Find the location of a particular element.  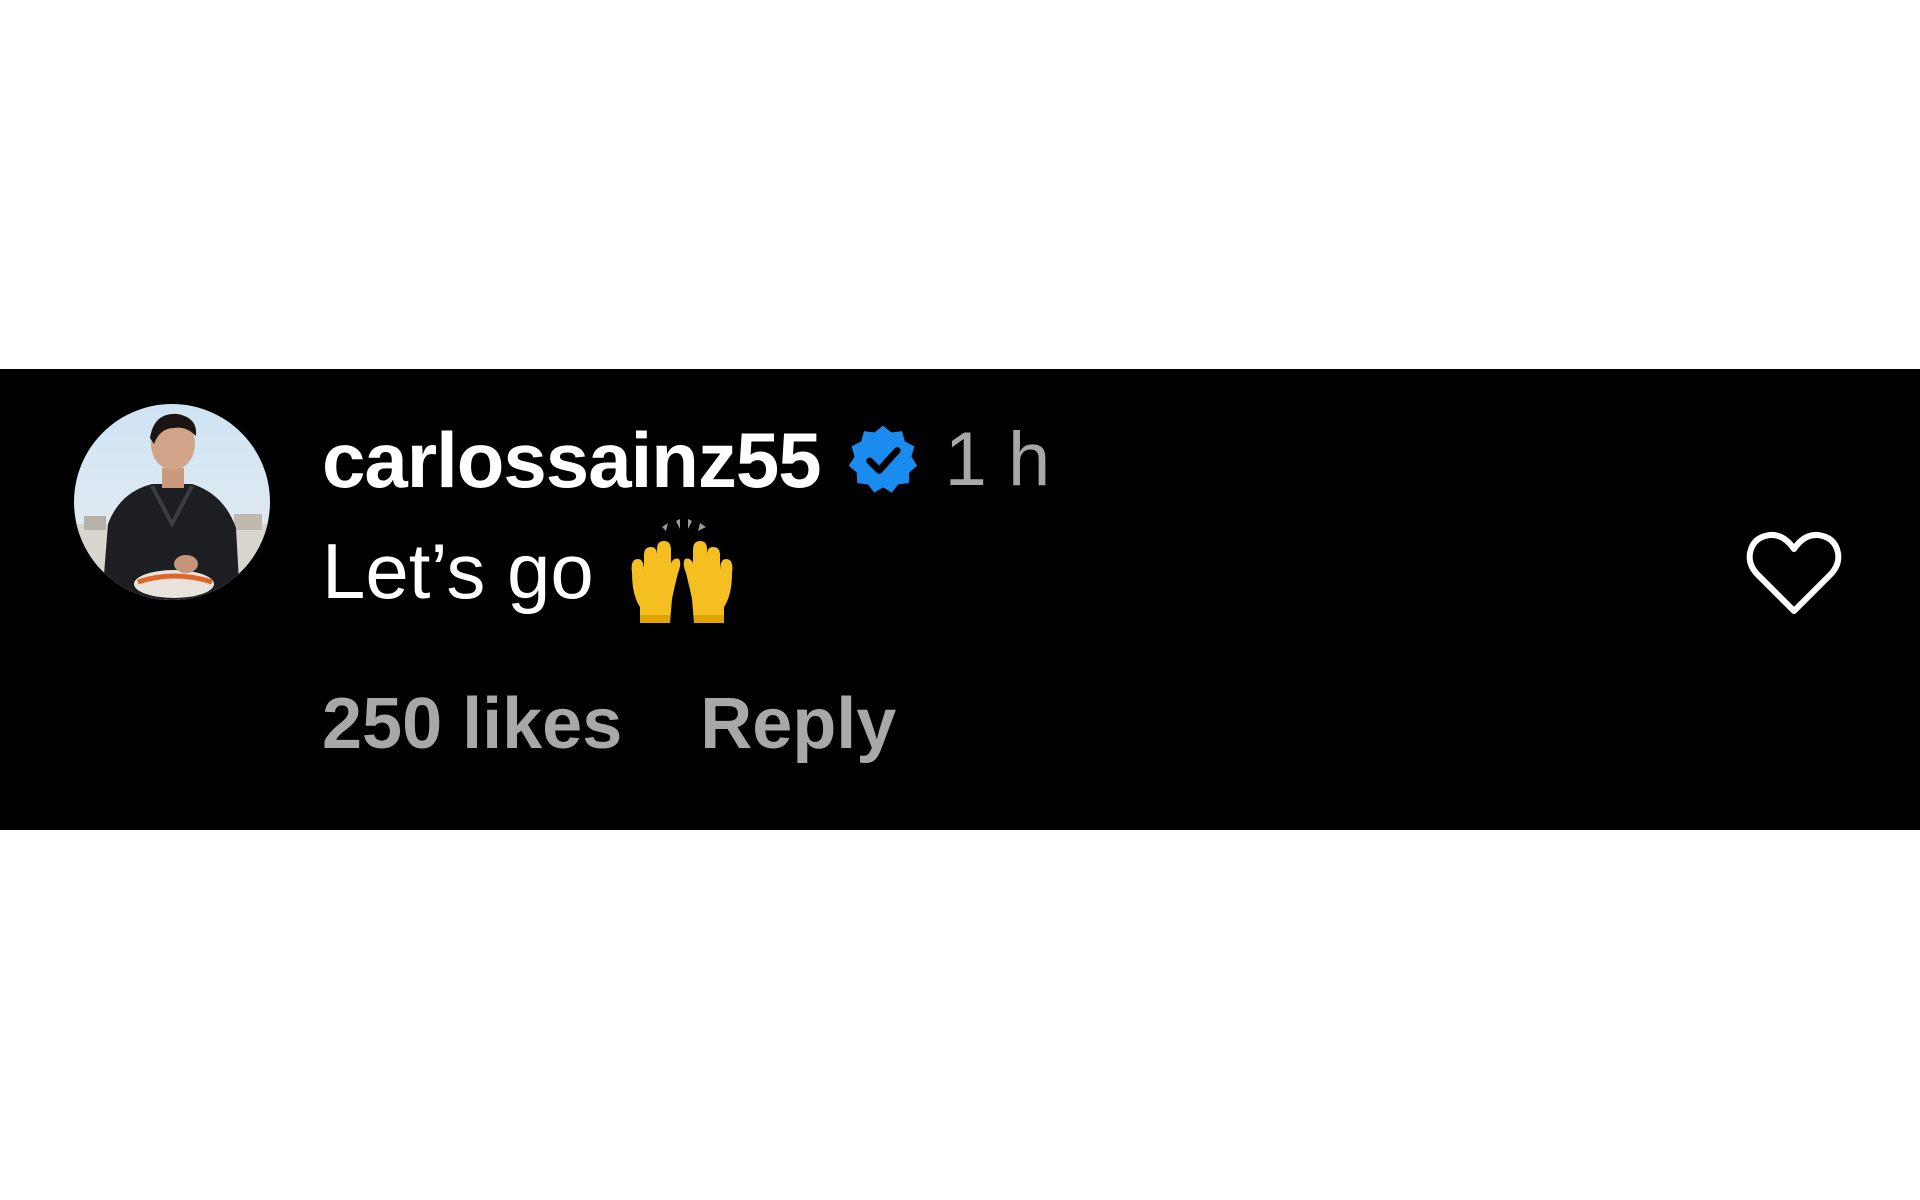

comment-text: Let’s go is located at coordinates (458, 571).